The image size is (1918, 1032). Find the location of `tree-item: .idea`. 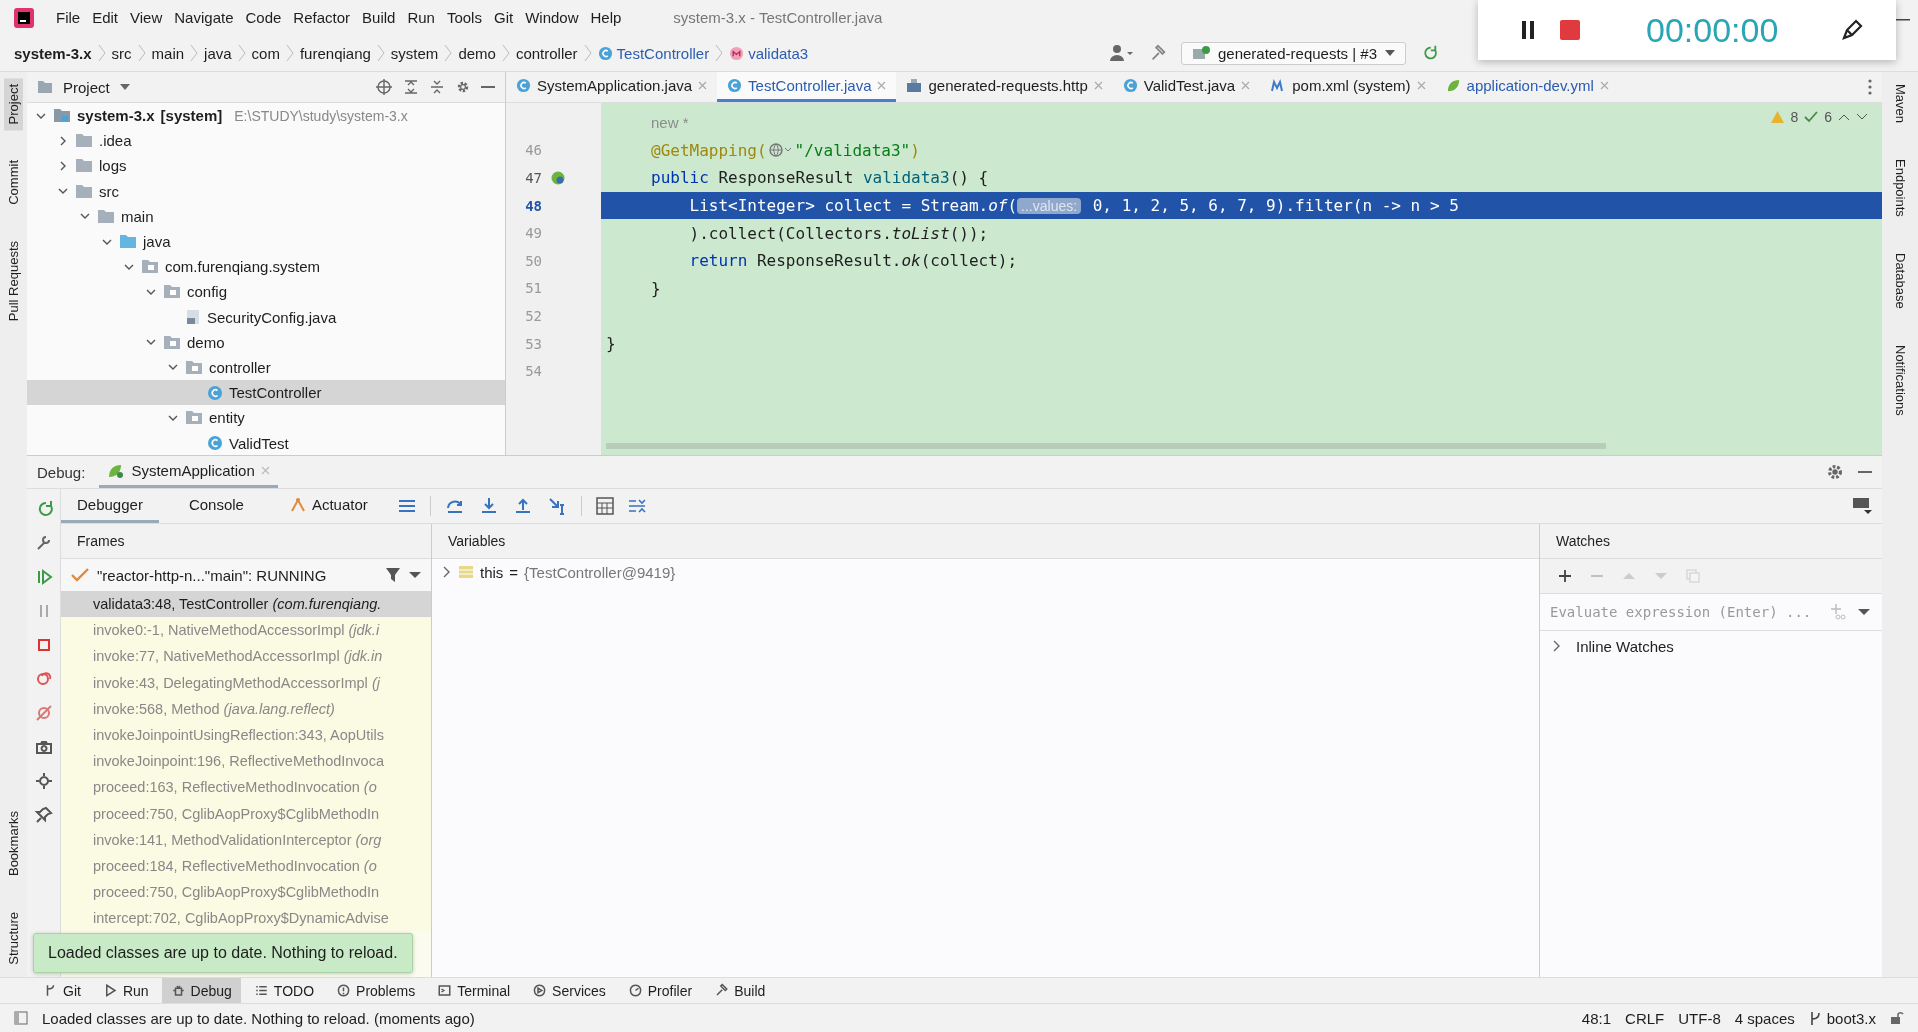

tree-item: .idea is located at coordinates (266, 141).